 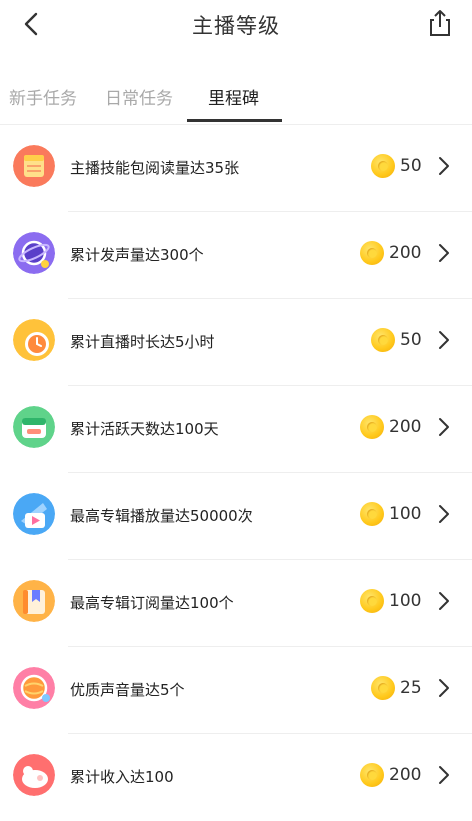 What do you see at coordinates (139, 96) in the screenshot?
I see `tab-daily: 日常任务` at bounding box center [139, 96].